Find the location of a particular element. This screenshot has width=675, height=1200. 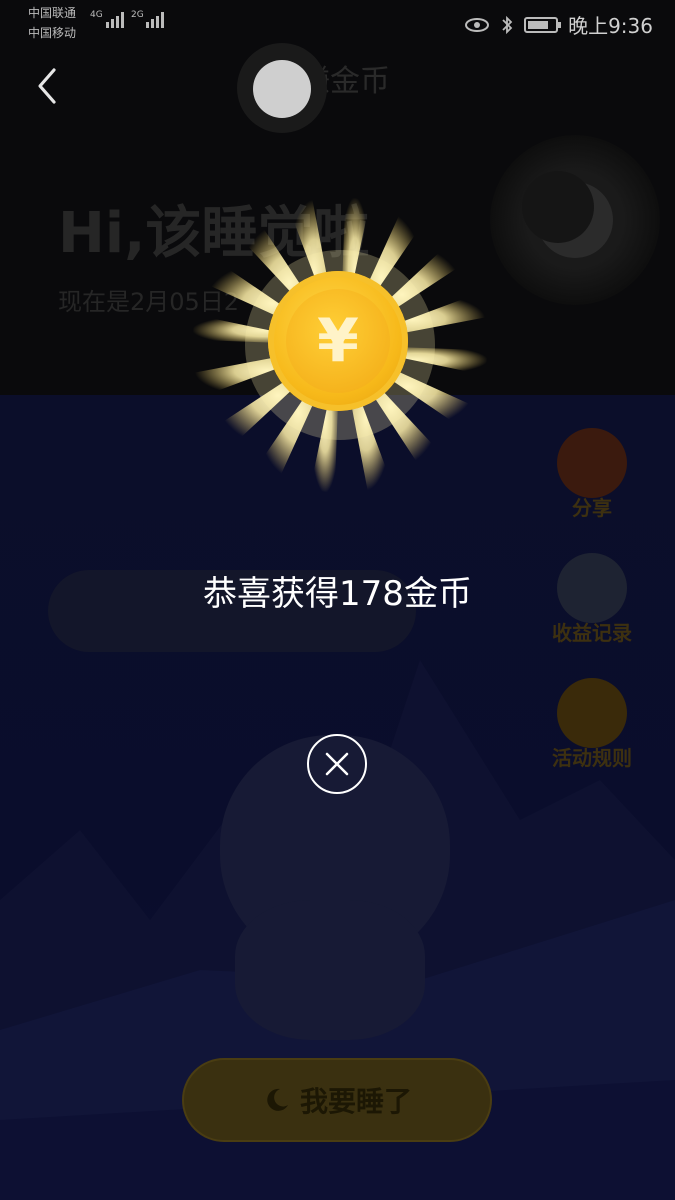

close-icon is located at coordinates (337, 764).